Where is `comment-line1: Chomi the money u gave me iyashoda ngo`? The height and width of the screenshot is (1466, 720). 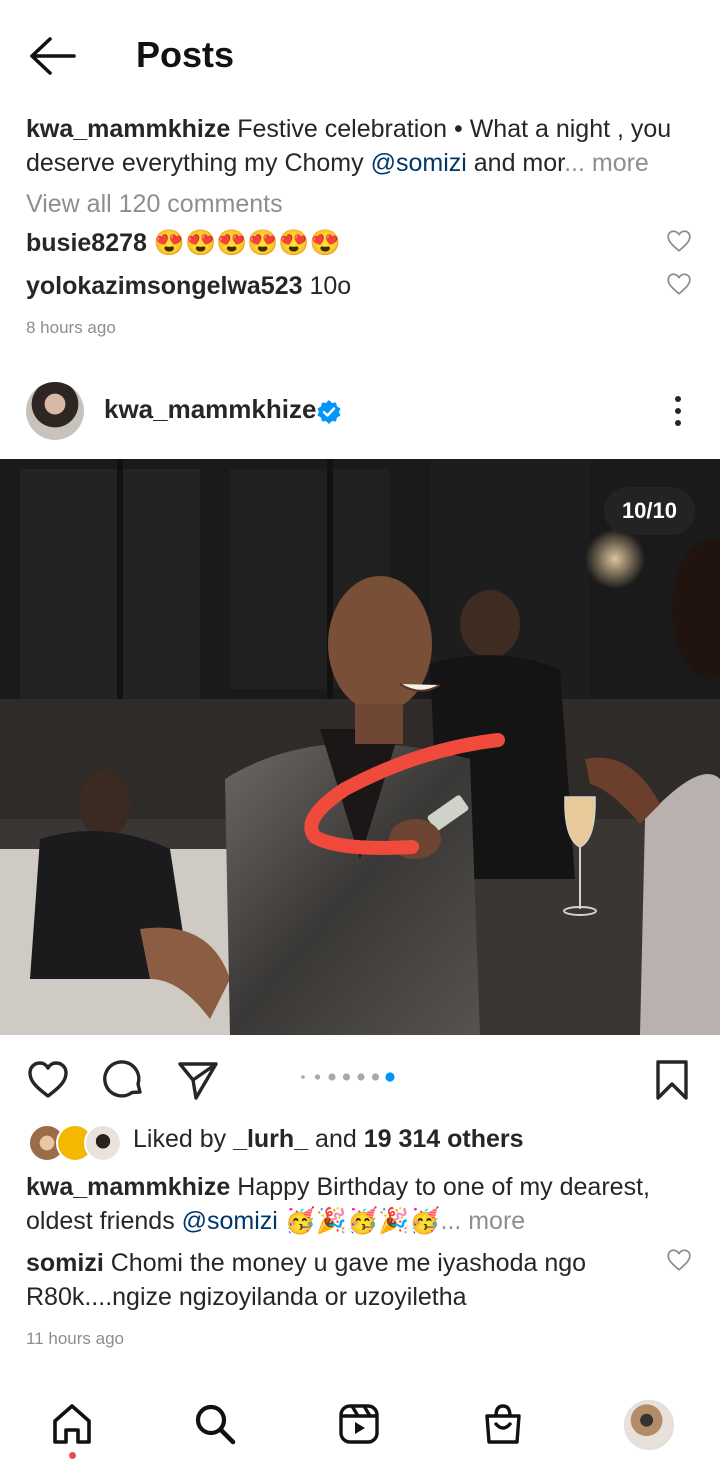 comment-line1: Chomi the money u gave me iyashoda ngo is located at coordinates (348, 1263).